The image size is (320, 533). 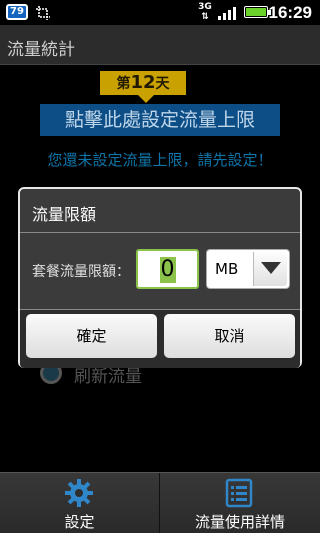 What do you see at coordinates (79, 522) in the screenshot?
I see `tab-settings-label: 設定` at bounding box center [79, 522].